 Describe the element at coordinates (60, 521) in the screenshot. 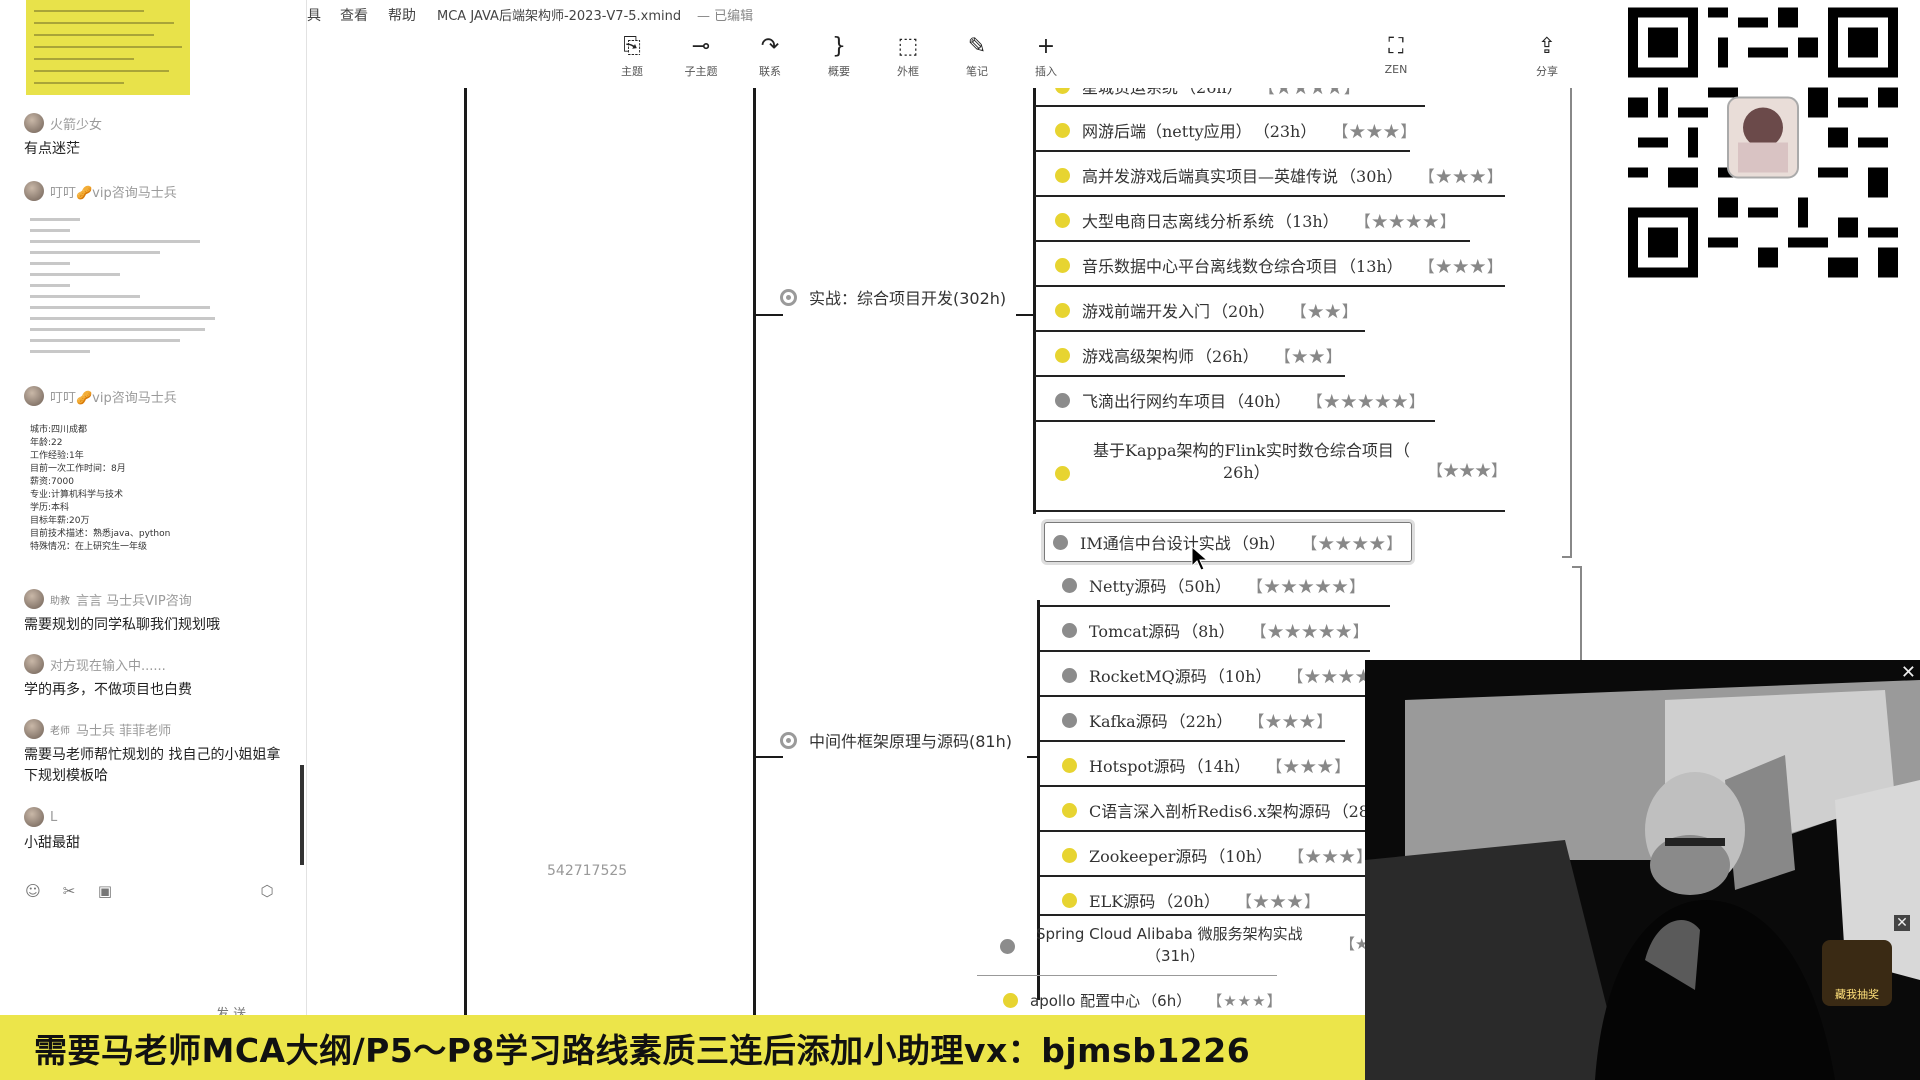

I see `card-line: 目标年薪:20万` at that location.